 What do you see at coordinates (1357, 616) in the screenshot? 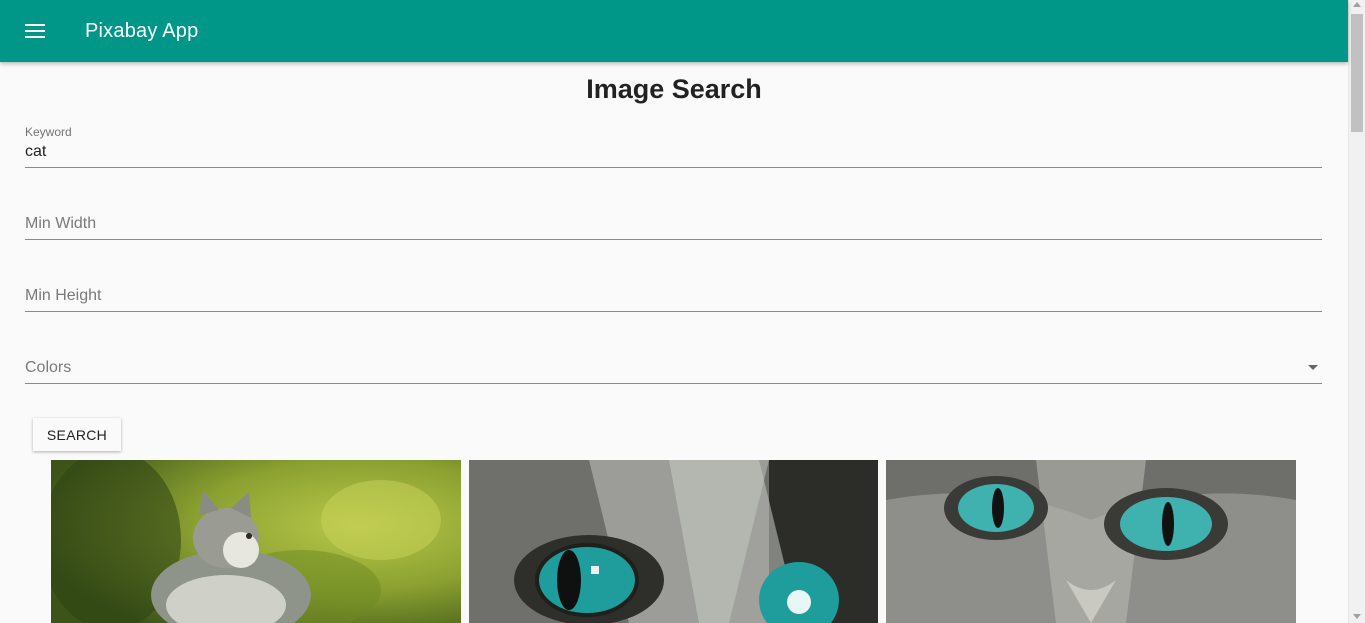
I see `scroll-down-arrow-icon` at bounding box center [1357, 616].